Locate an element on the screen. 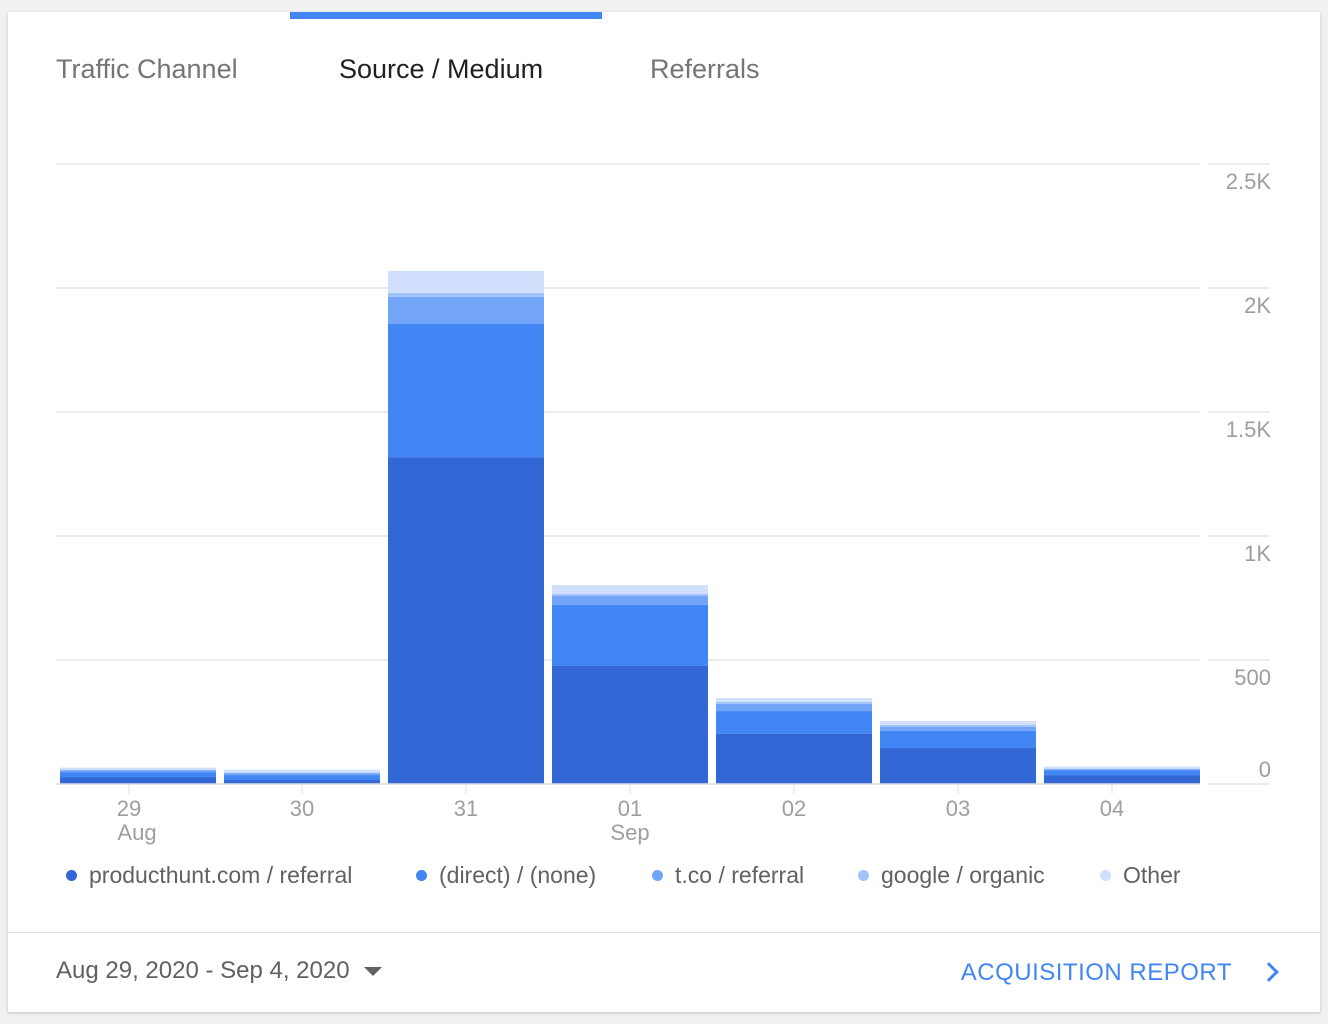 Image resolution: width=1328 pixels, height=1024 pixels. legend-item: (direct) / (none) is located at coordinates (506, 875).